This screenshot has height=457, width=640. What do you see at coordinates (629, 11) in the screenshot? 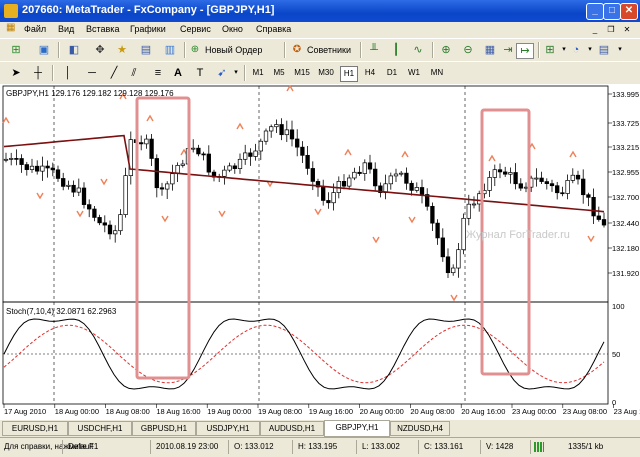
I see `close-button: ✕` at bounding box center [629, 11].